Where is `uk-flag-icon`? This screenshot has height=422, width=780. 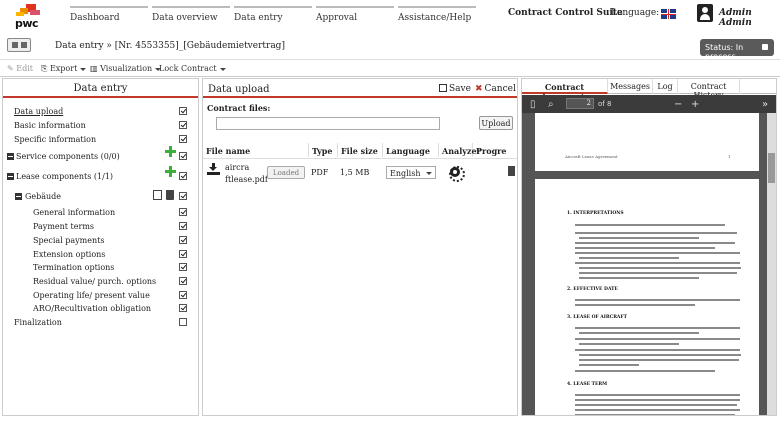 uk-flag-icon is located at coordinates (668, 14).